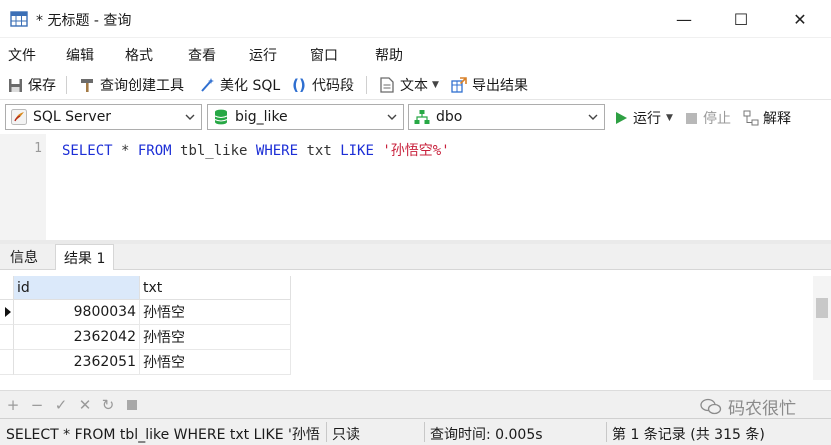 The width and height of the screenshot is (831, 445). What do you see at coordinates (506, 117) in the screenshot?
I see `schema-select: dbo` at bounding box center [506, 117].